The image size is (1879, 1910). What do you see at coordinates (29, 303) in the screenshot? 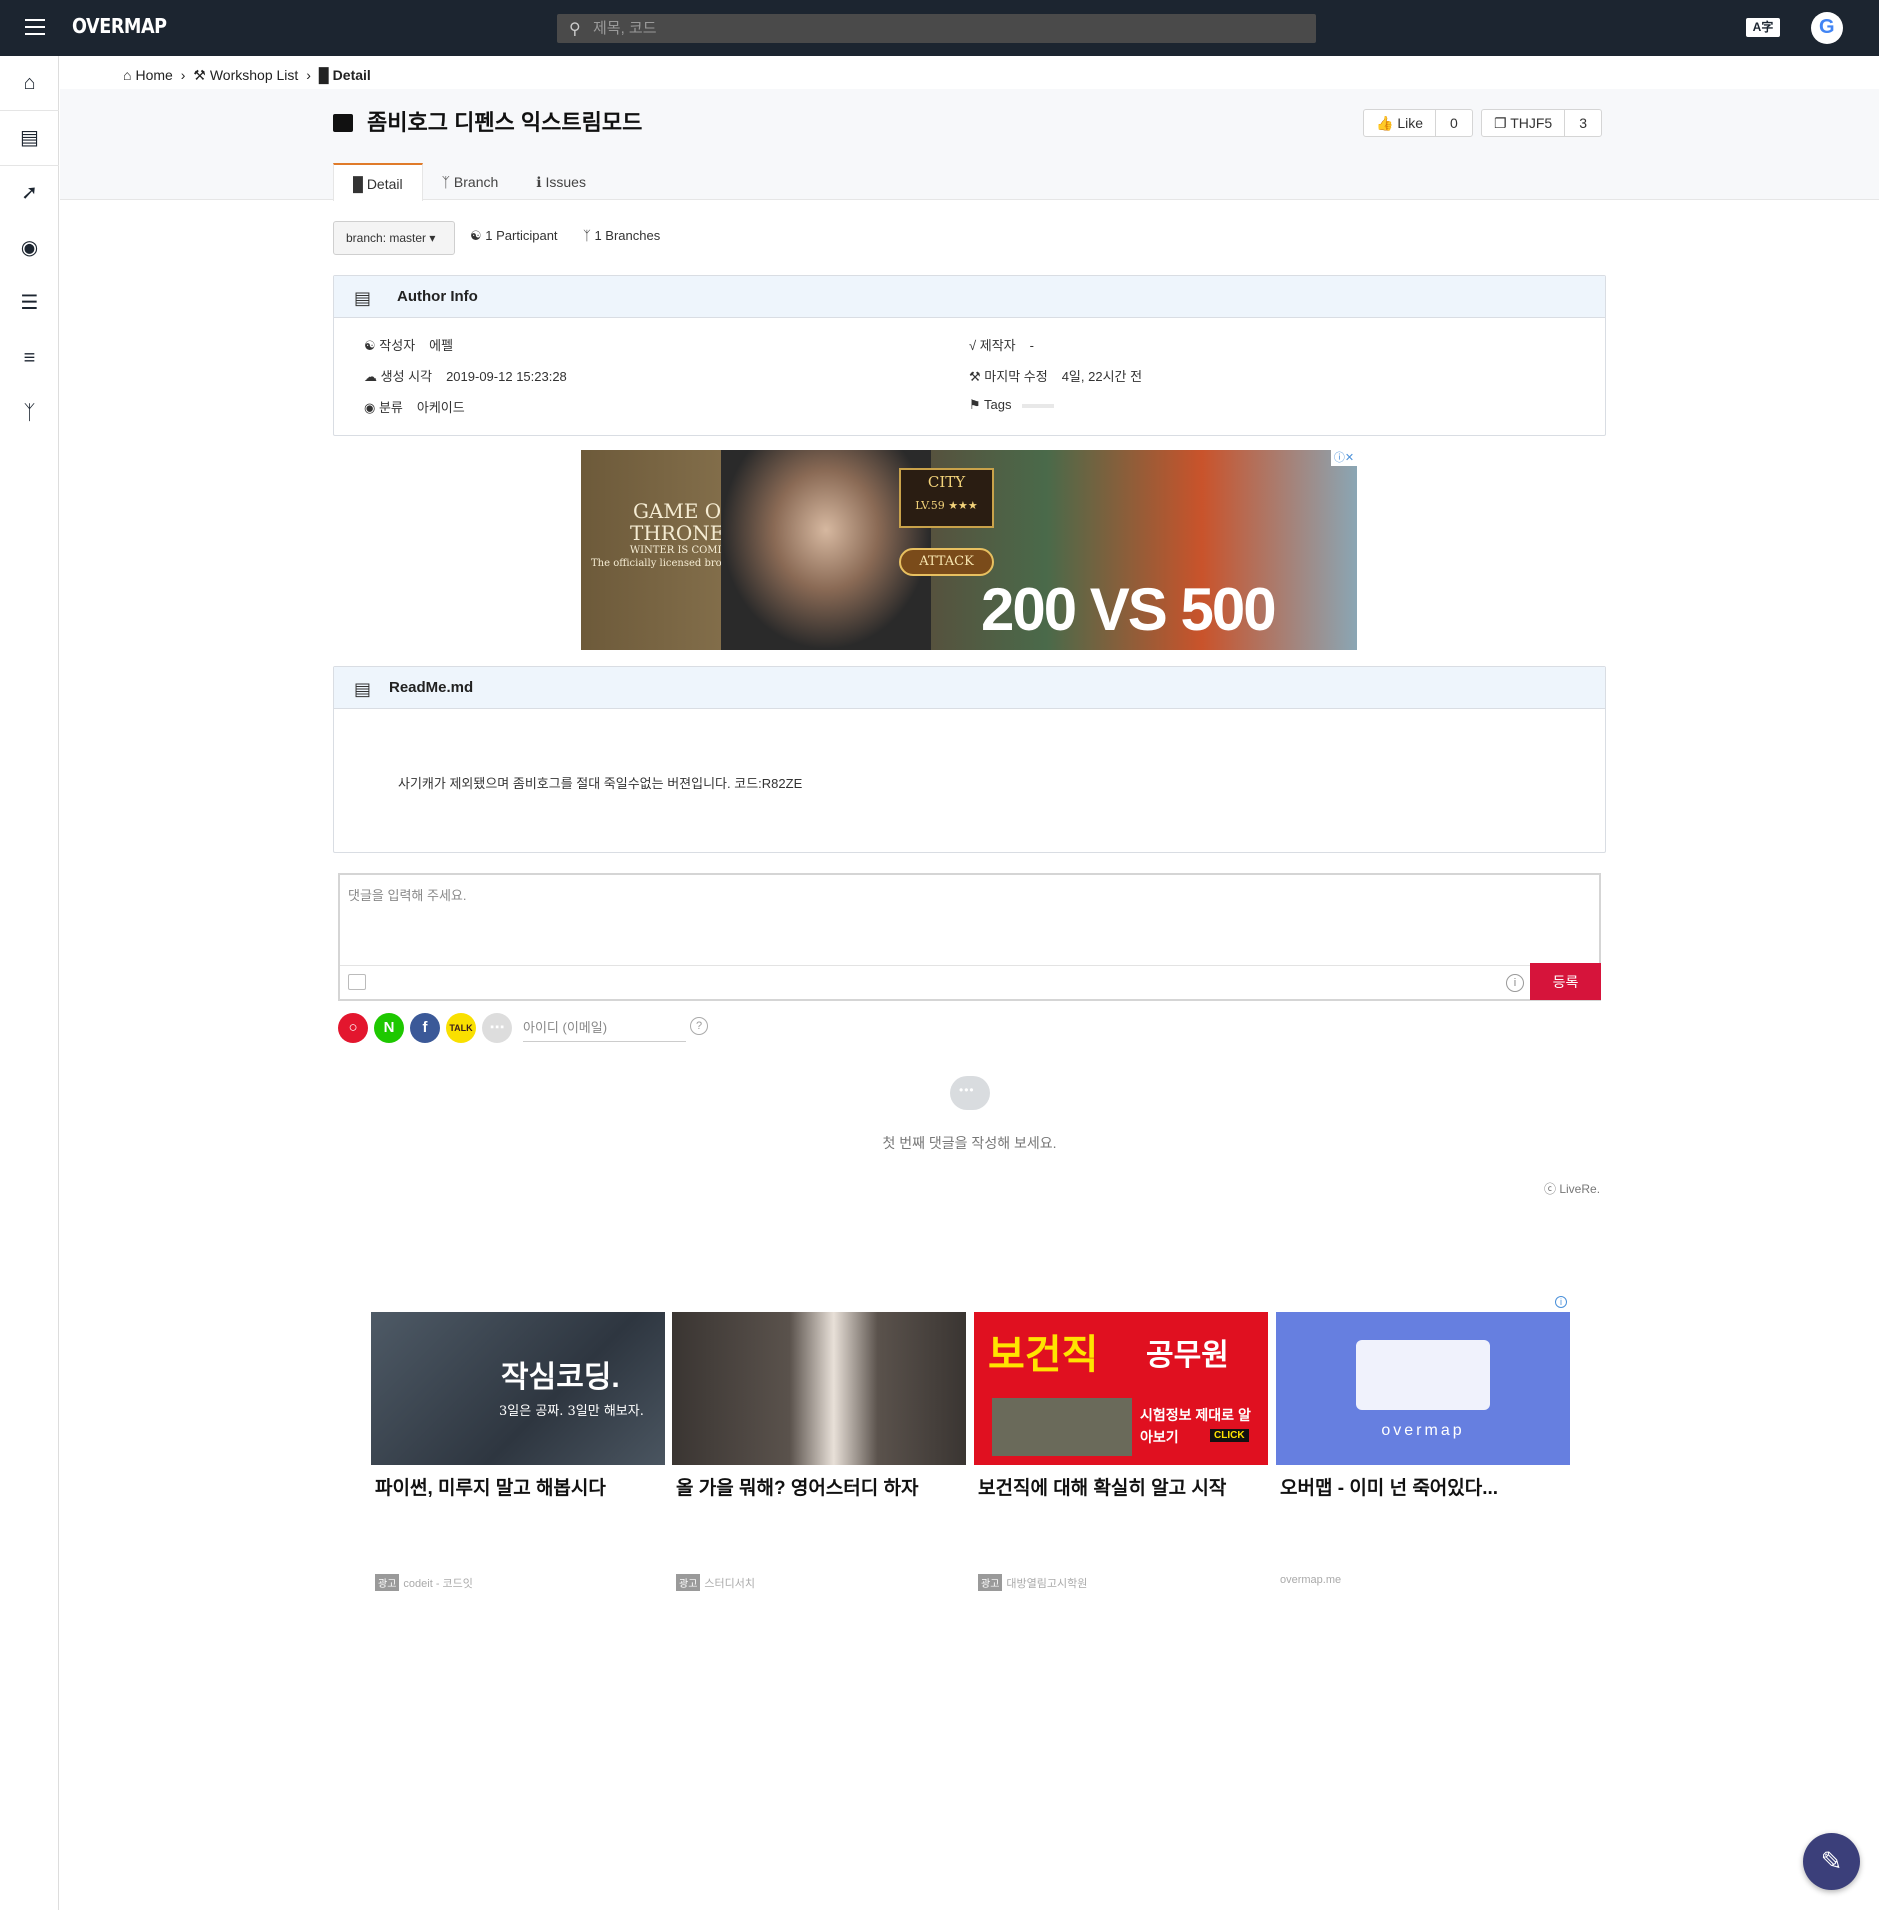
I see `list-icon: ☰` at bounding box center [29, 303].